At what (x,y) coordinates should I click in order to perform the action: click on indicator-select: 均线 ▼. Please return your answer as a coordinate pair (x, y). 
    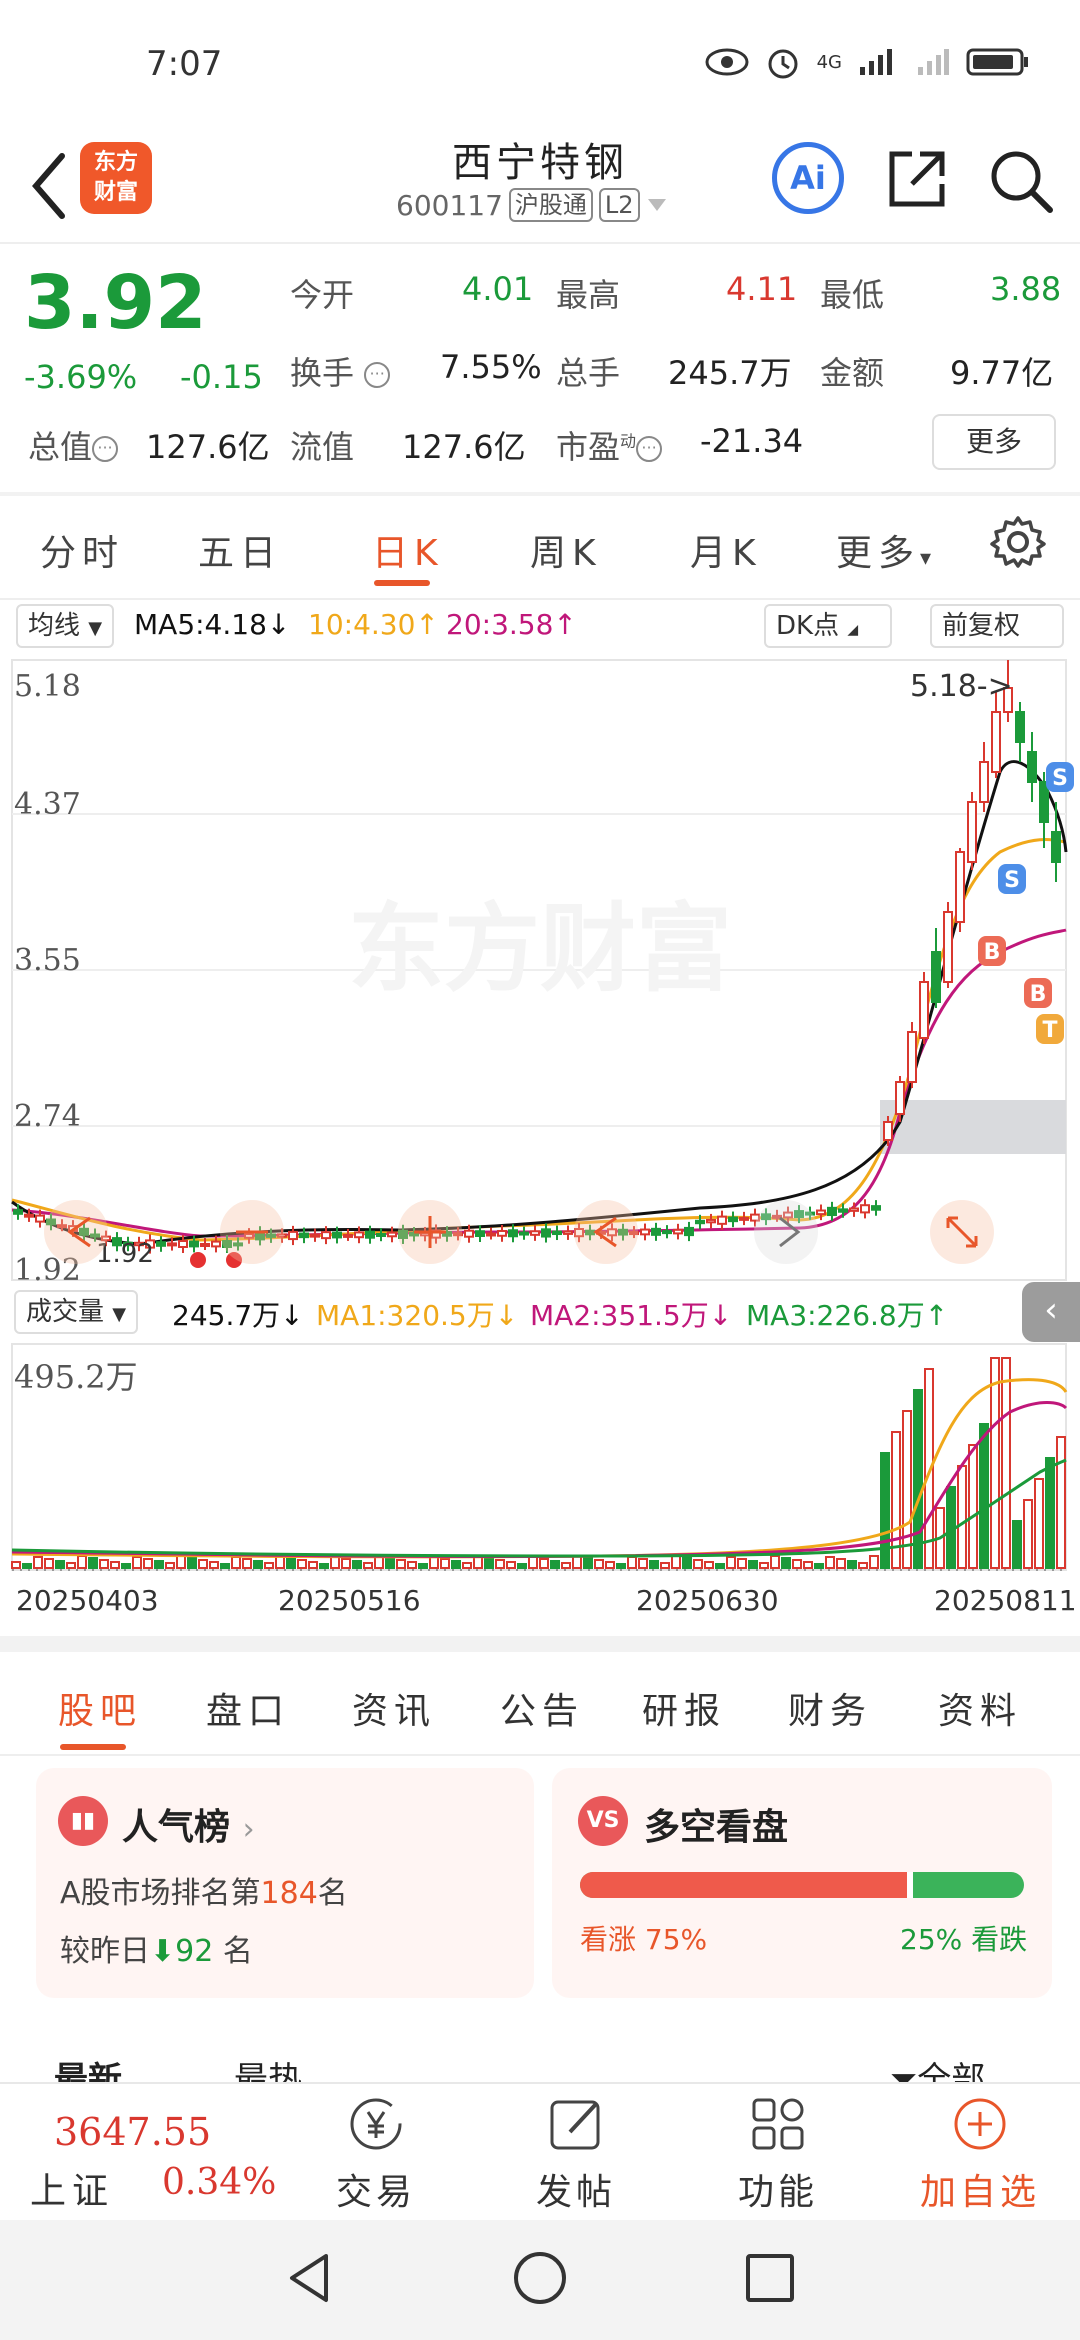
    Looking at the image, I should click on (65, 626).